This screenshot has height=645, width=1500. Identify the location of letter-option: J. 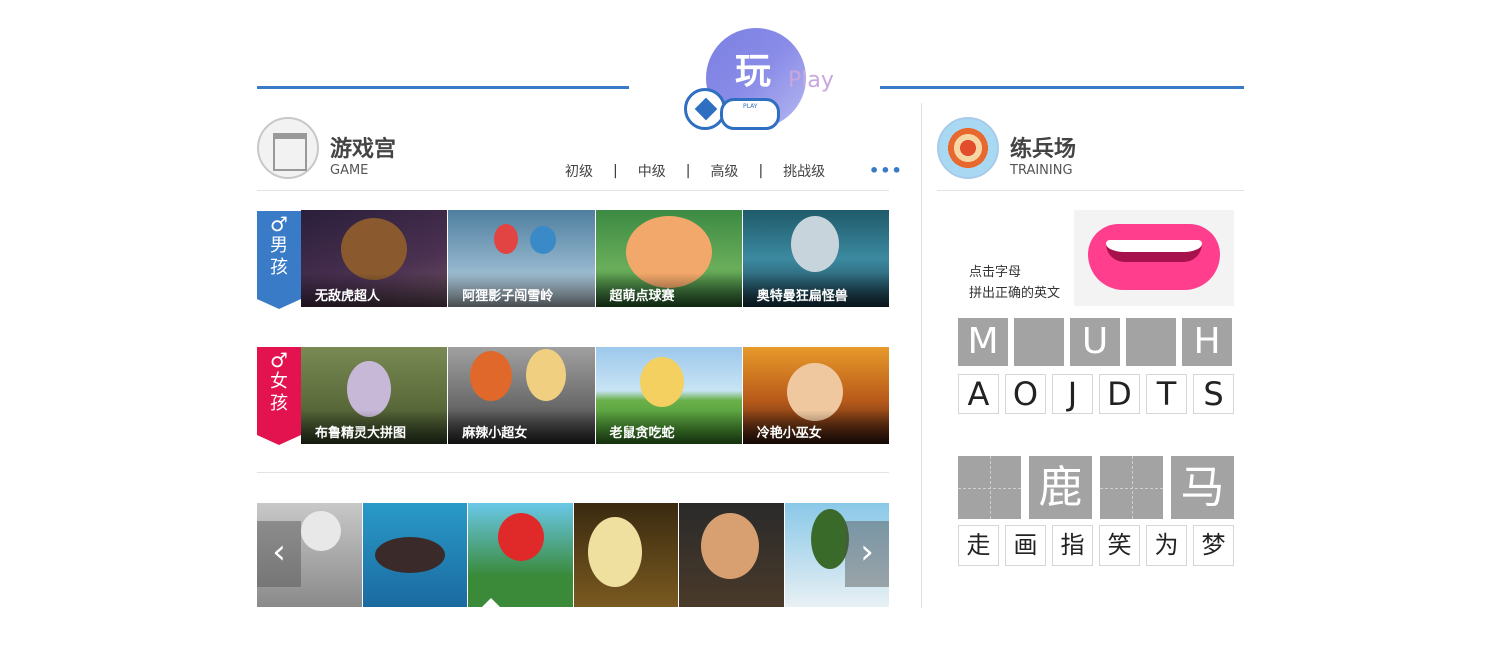
(1072, 394).